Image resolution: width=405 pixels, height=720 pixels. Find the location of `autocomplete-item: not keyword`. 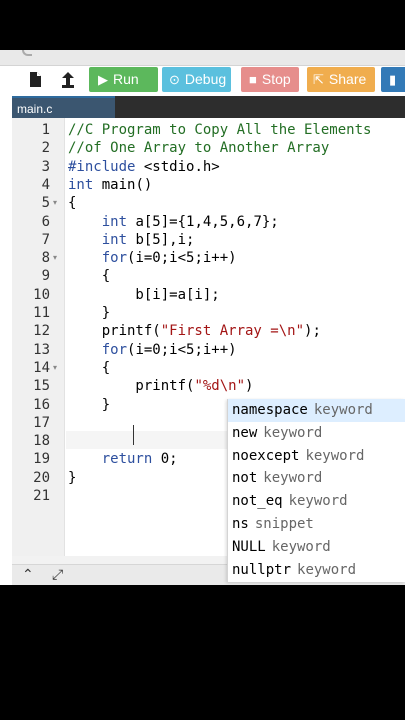

autocomplete-item: not keyword is located at coordinates (316, 478).